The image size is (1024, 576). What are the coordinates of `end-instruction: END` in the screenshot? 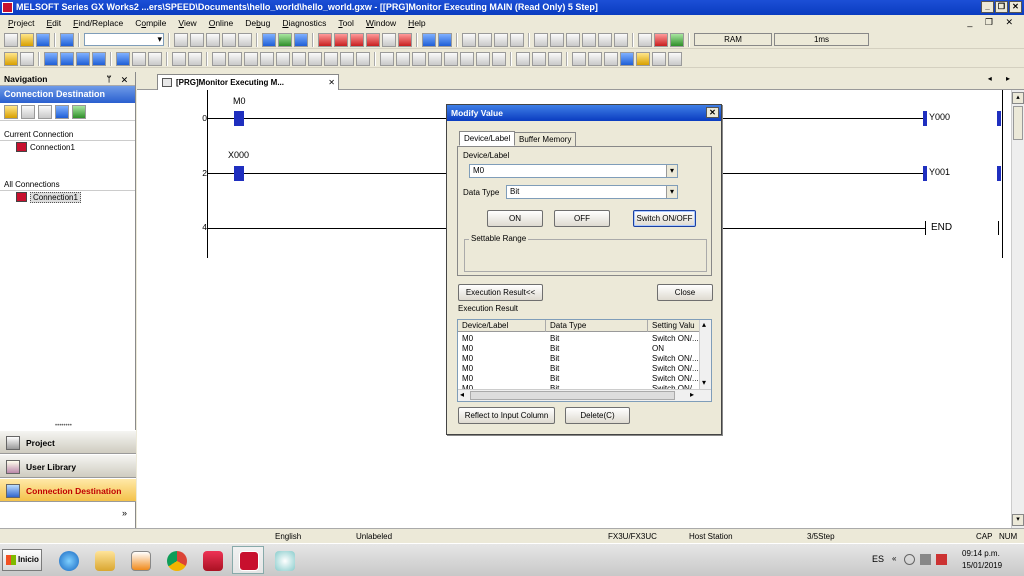 It's located at (941, 227).